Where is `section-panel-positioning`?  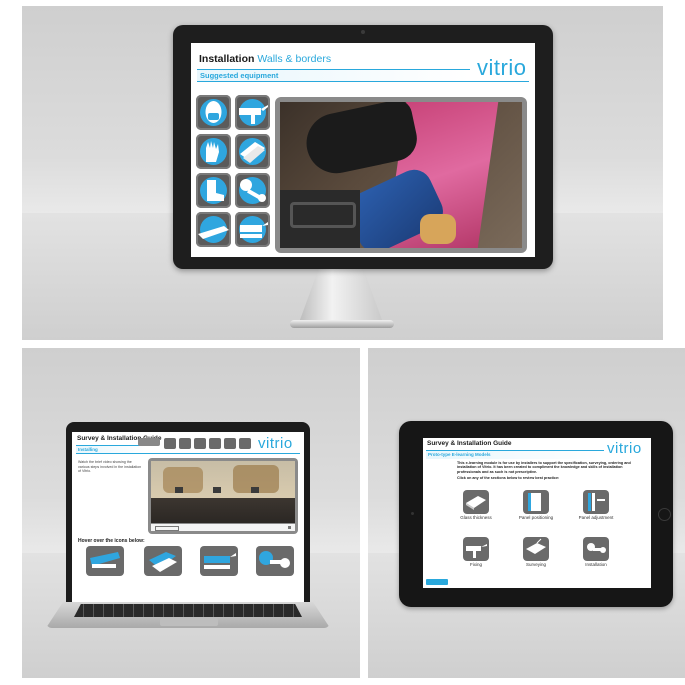 section-panel-positioning is located at coordinates (536, 502).